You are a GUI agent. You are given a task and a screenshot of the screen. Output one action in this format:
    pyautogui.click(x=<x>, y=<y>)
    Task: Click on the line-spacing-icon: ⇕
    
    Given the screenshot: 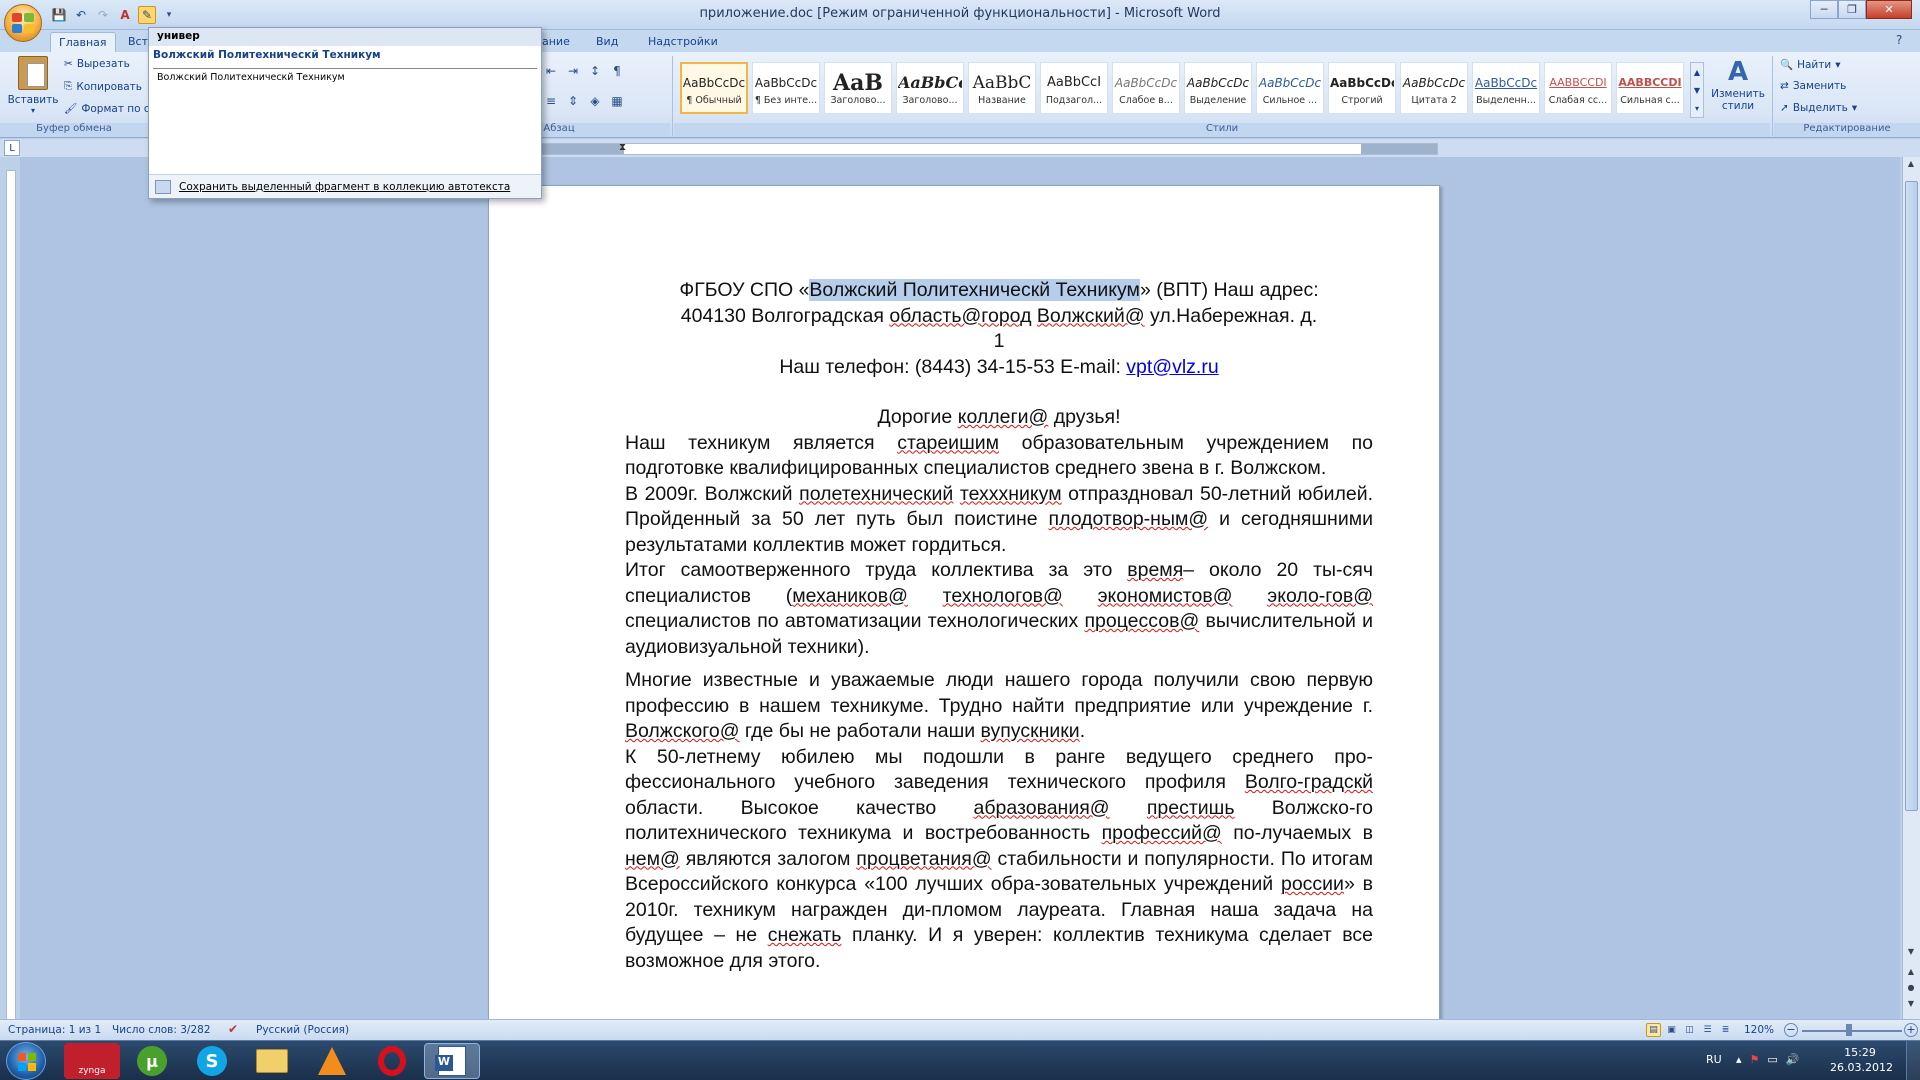 What is the action you would take?
    pyautogui.click(x=573, y=101)
    